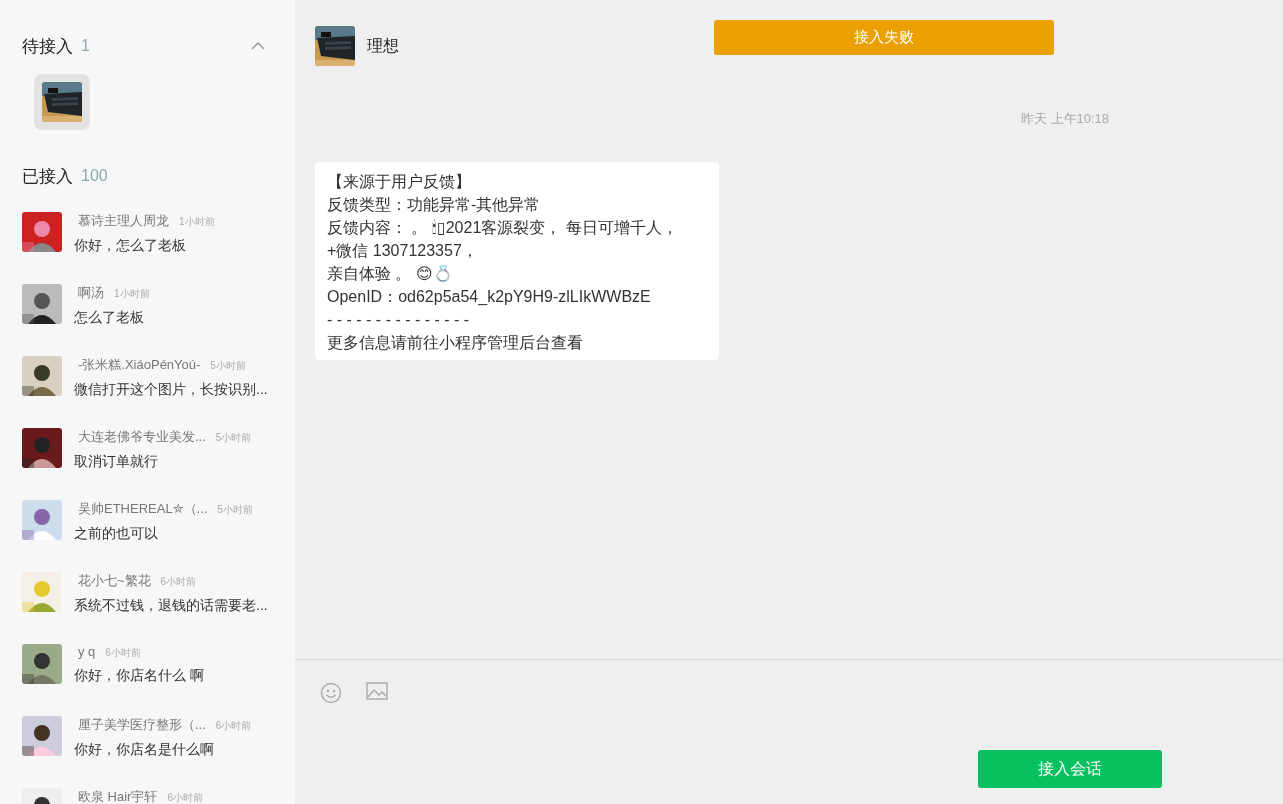 The height and width of the screenshot is (804, 1283). Describe the element at coordinates (383, 45) in the screenshot. I see `contact-name: 理想` at that location.